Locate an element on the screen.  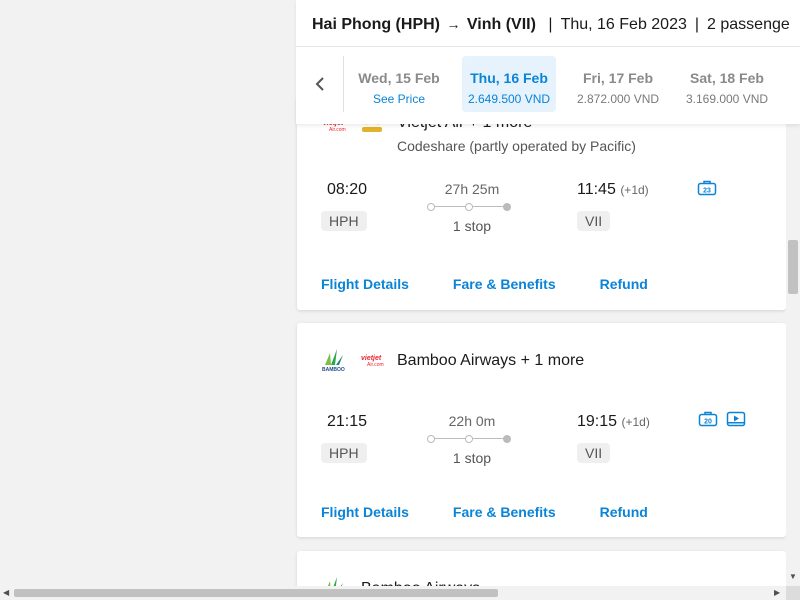
origin: Hai Phong (HPH) is located at coordinates (376, 24).